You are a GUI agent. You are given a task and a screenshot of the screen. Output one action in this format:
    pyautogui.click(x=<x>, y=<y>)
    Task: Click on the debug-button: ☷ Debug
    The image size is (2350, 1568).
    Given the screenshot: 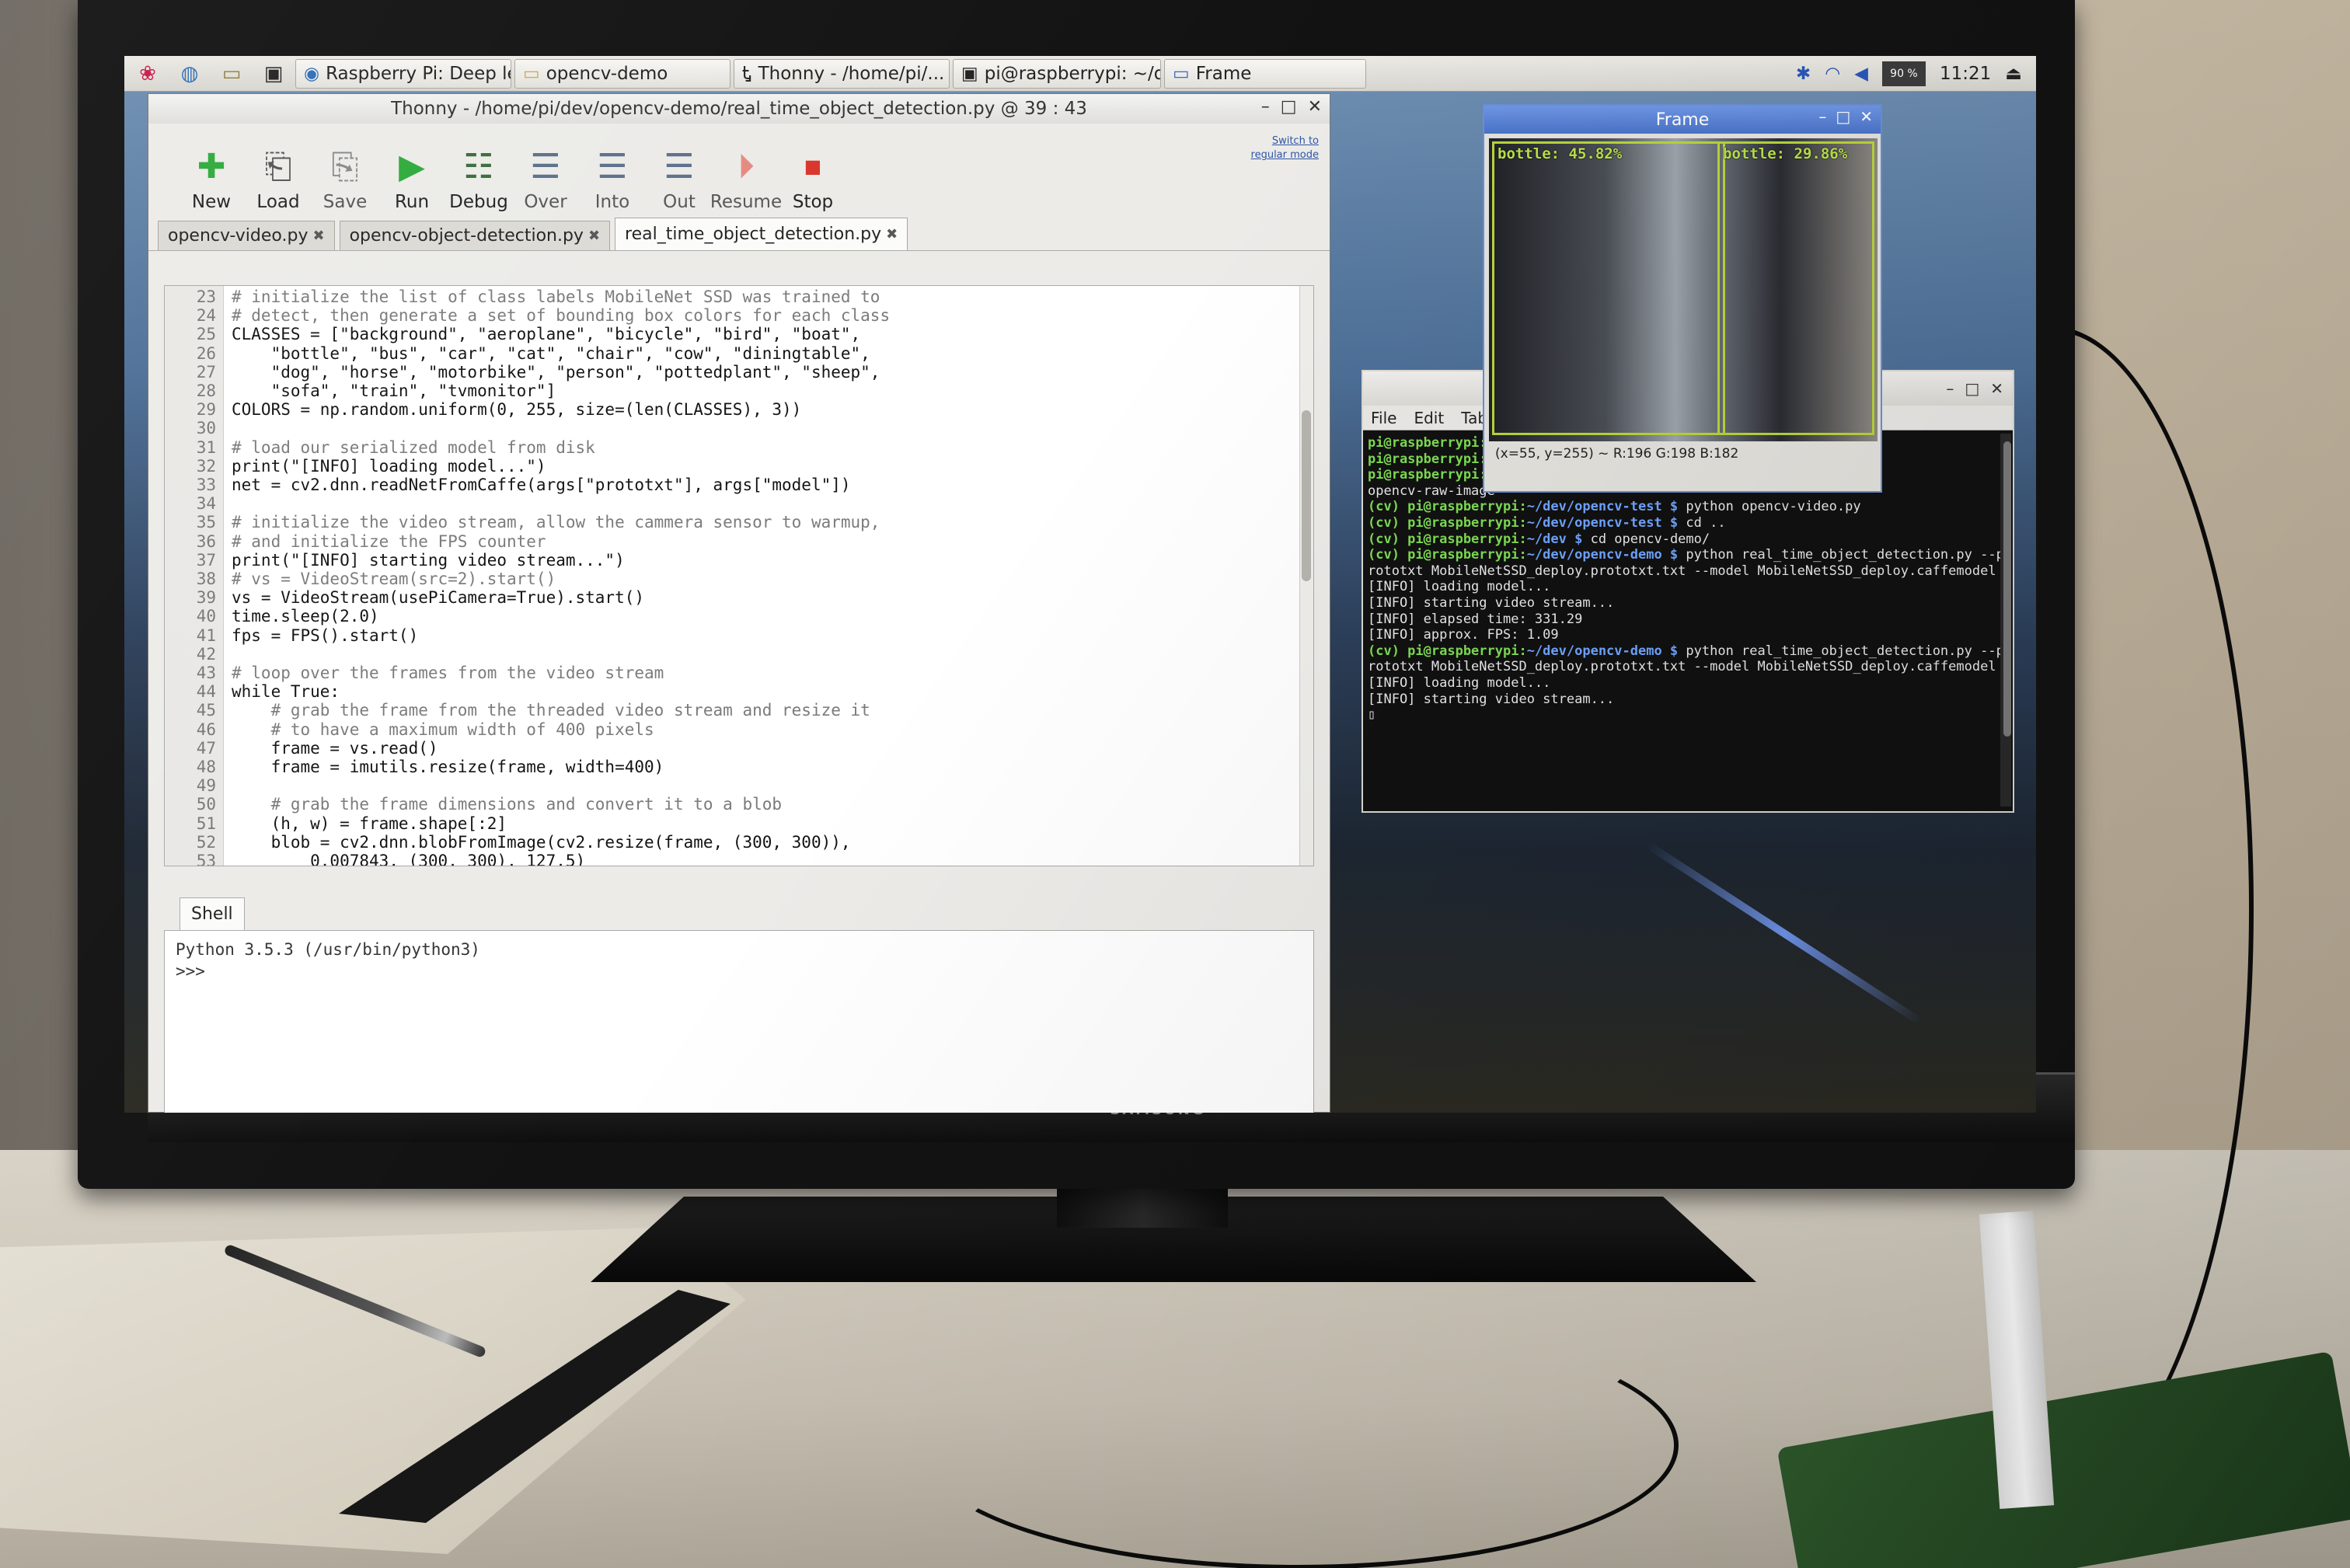 What is the action you would take?
    pyautogui.click(x=478, y=180)
    